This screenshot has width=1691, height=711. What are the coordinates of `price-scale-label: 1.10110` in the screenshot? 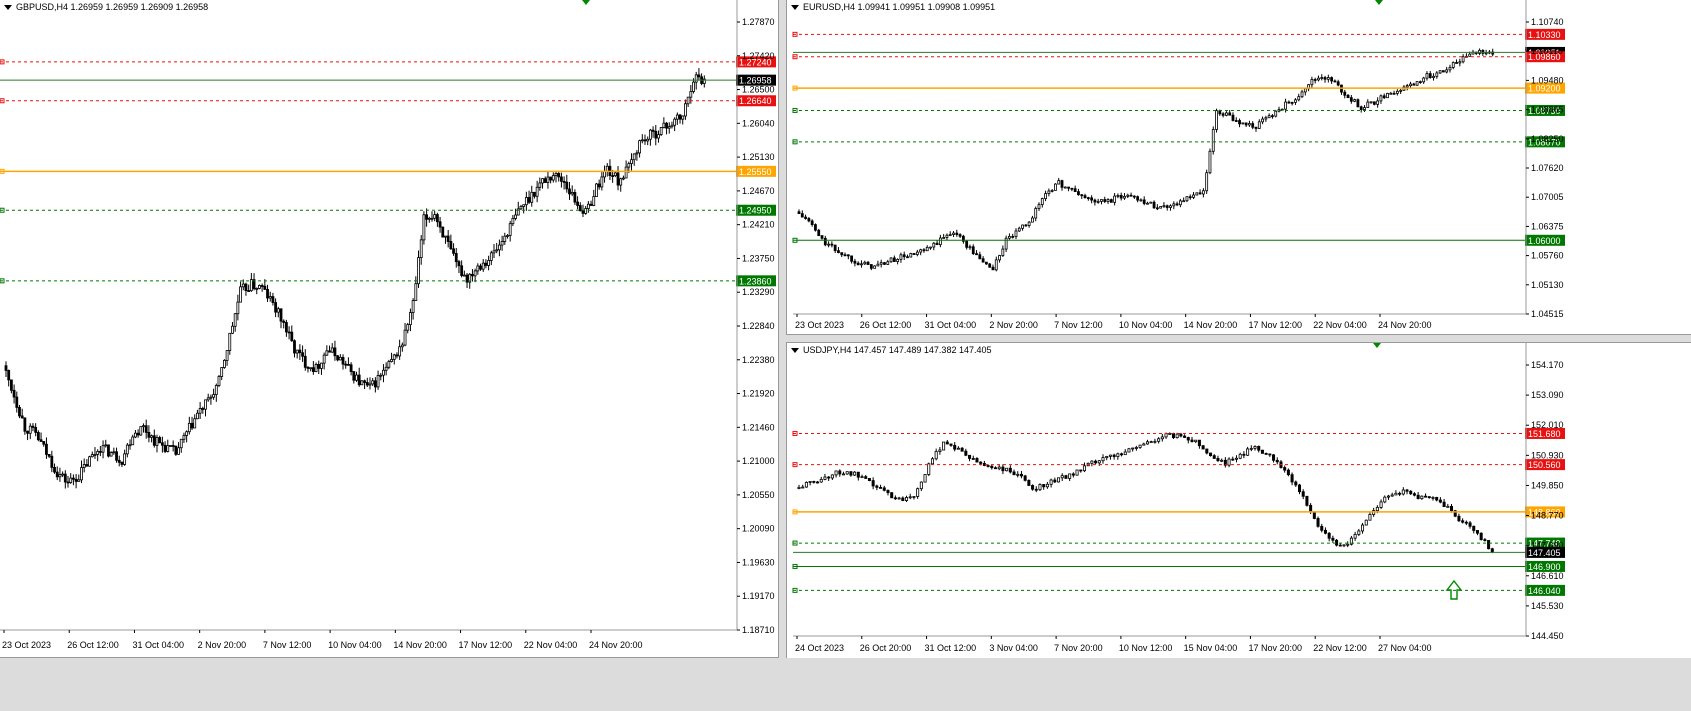 It's located at (1547, 51).